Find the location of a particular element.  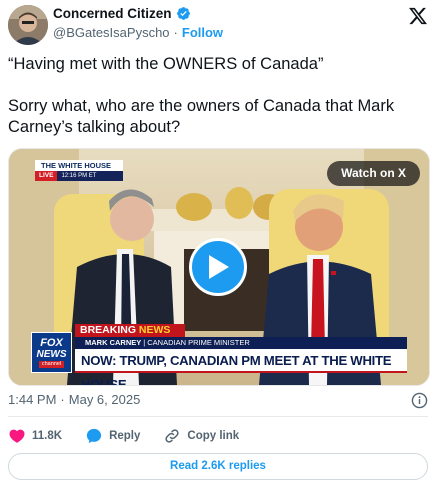

network-bug: THE WHITE HOUSE LIVE 12:16 PM ET is located at coordinates (79, 170).